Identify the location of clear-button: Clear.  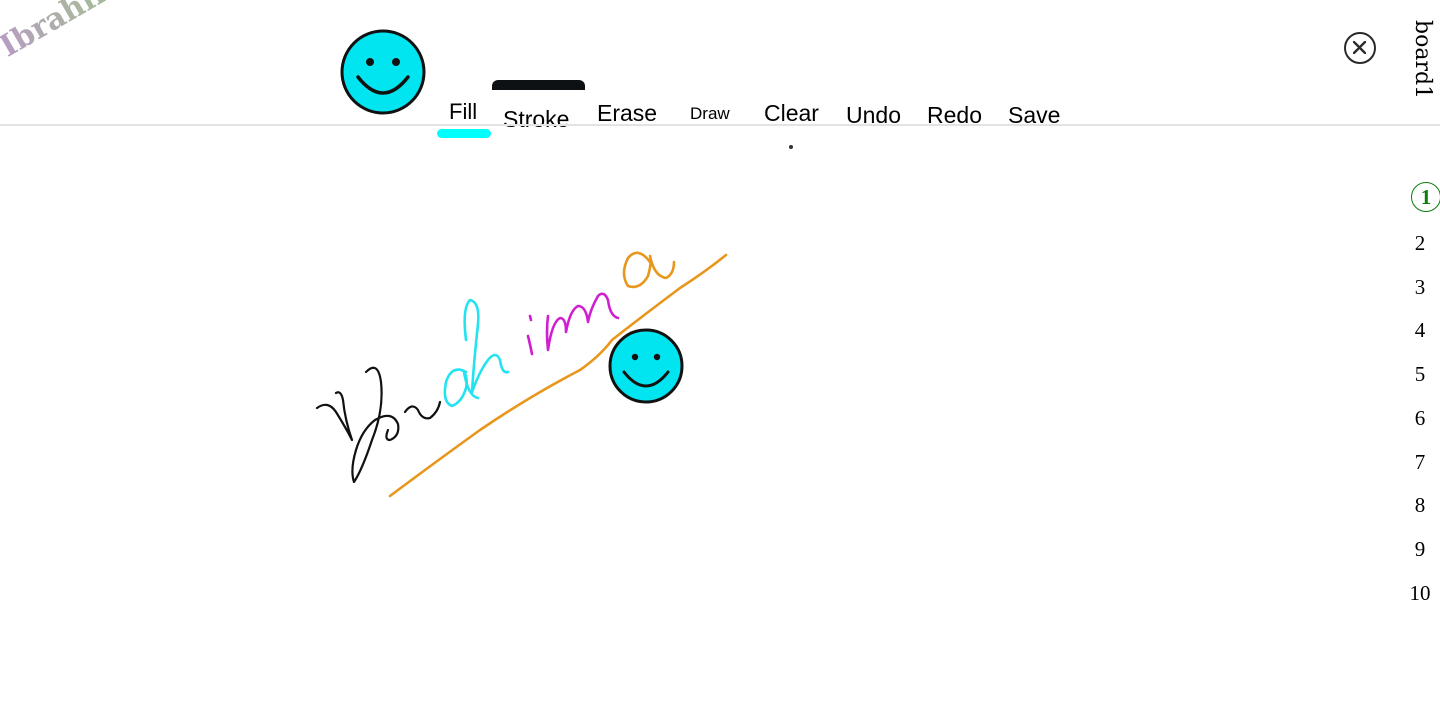
(791, 113).